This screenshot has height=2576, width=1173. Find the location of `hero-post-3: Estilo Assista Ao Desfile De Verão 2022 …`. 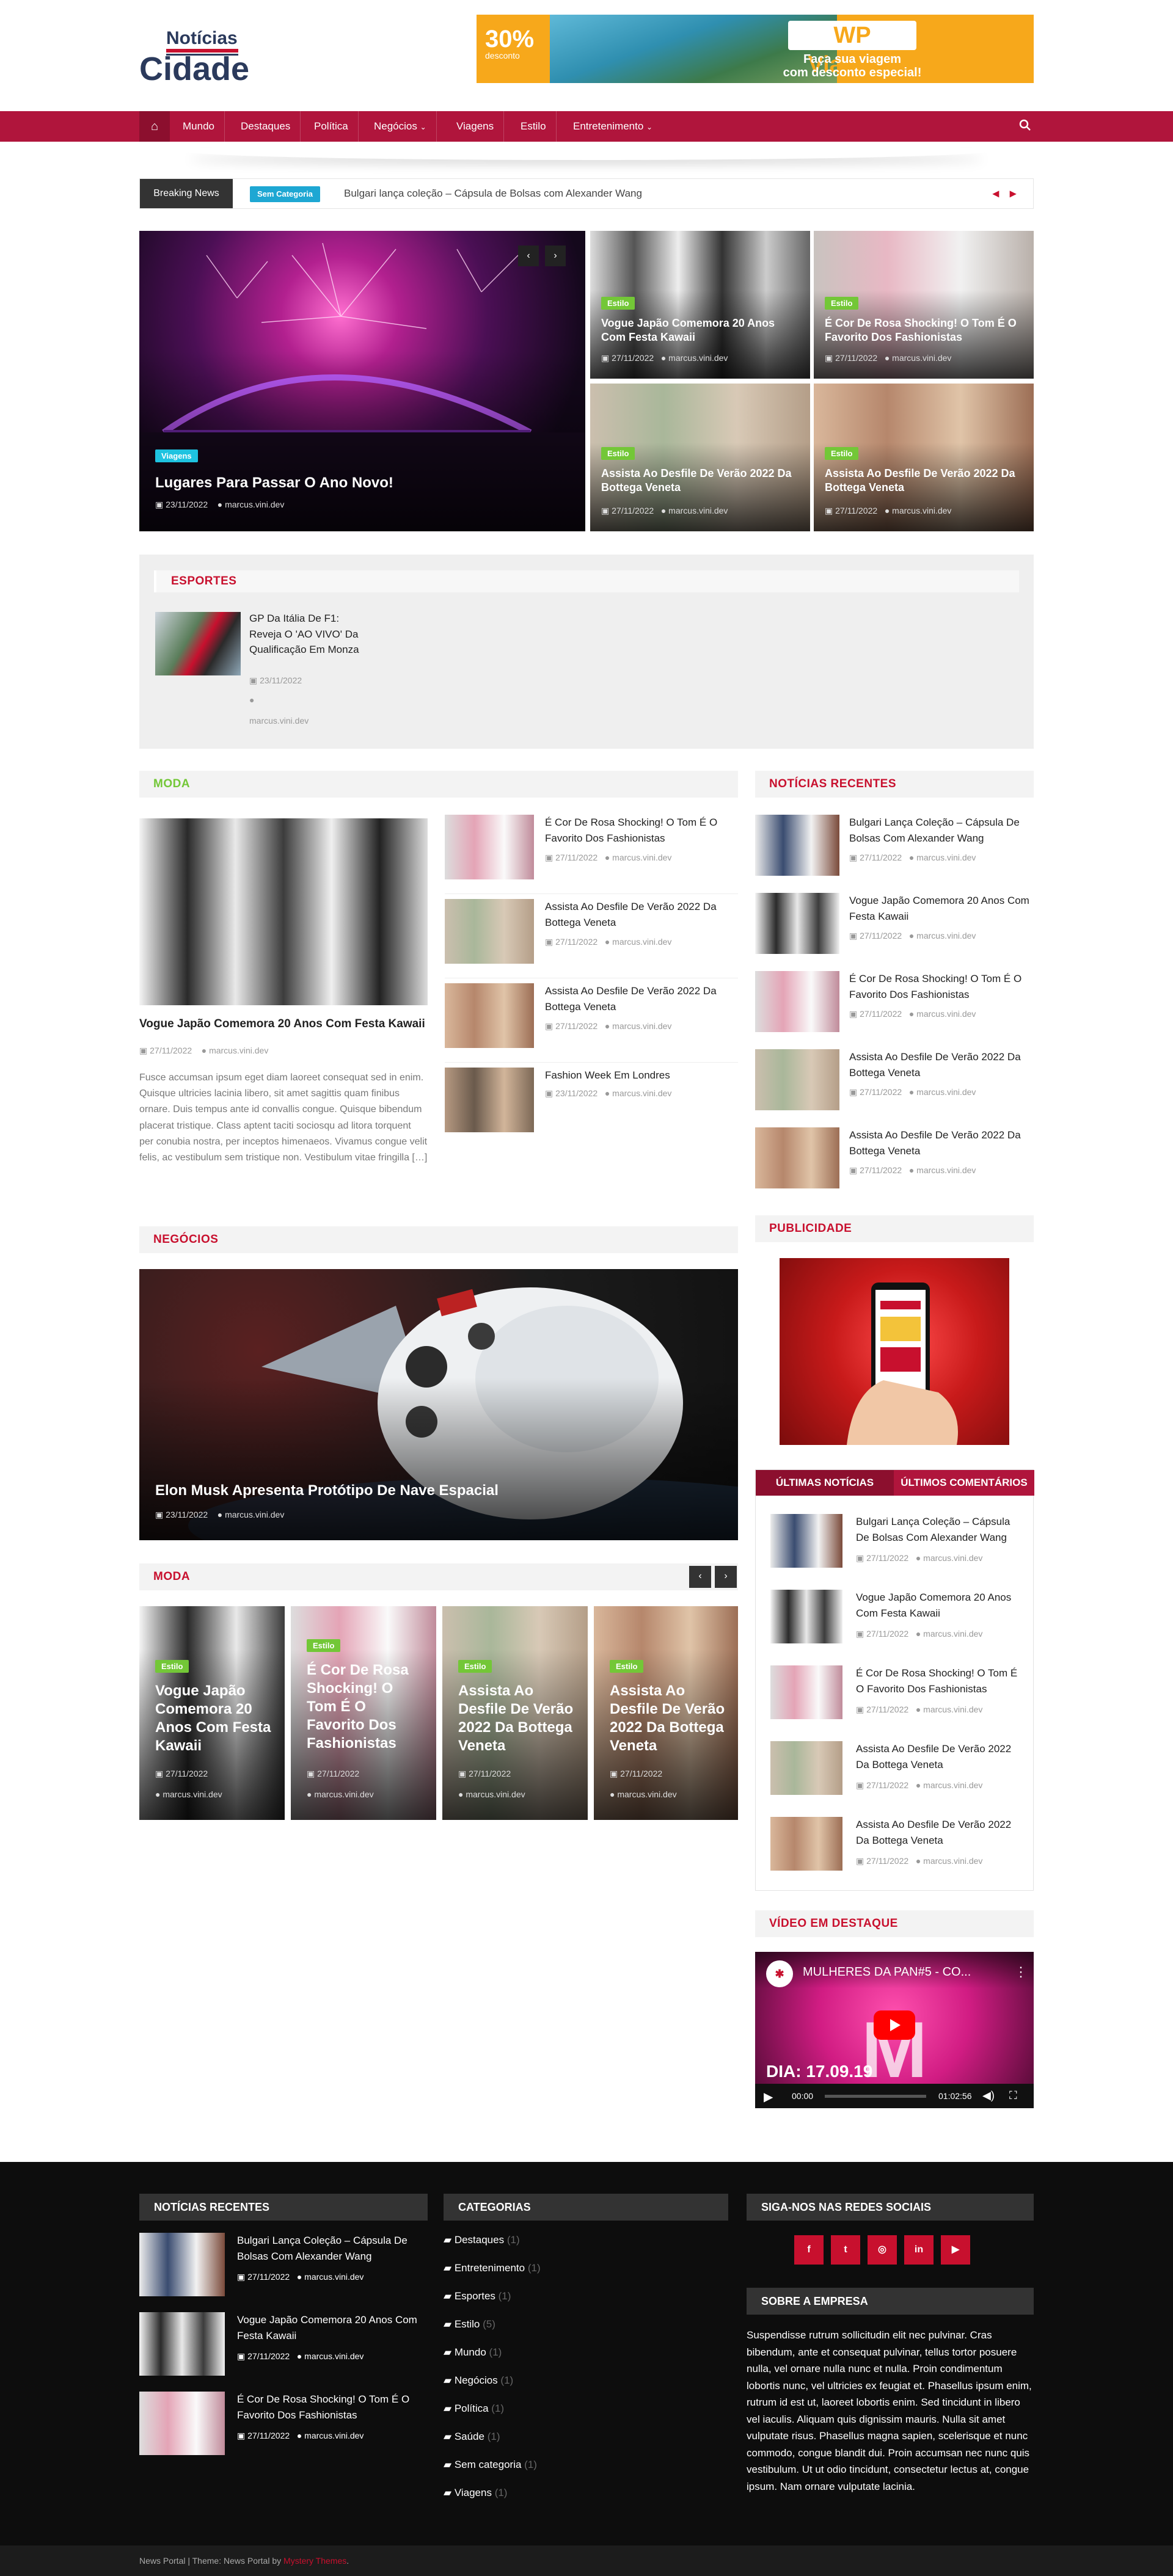

hero-post-3: Estilo Assista Ao Desfile De Verão 2022 … is located at coordinates (700, 458).